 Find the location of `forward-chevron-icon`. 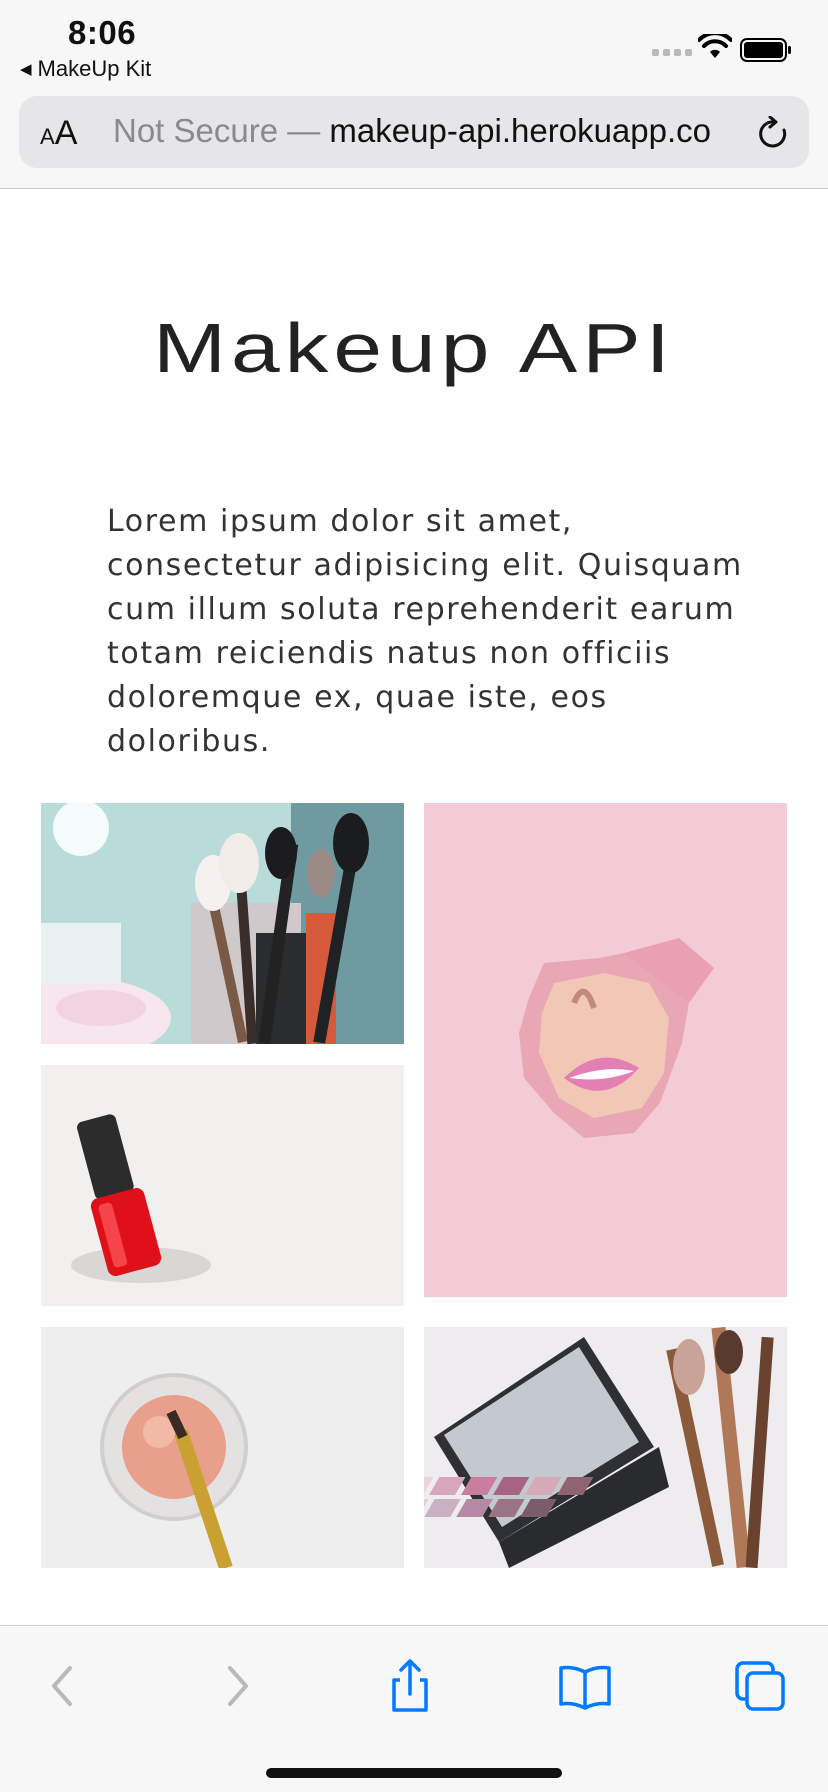

forward-chevron-icon is located at coordinates (236, 1686).